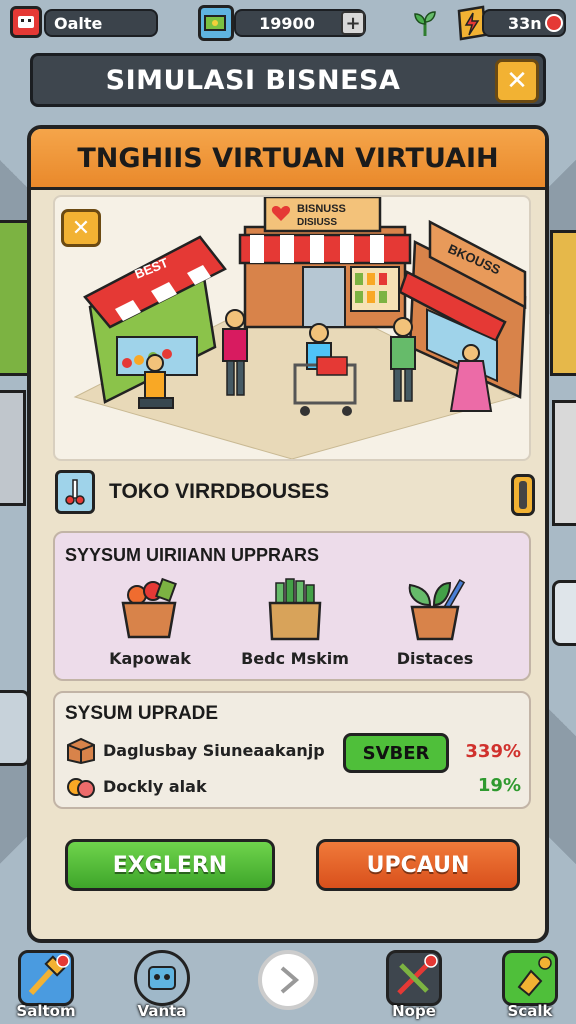 This screenshot has width=576, height=1024. What do you see at coordinates (564, 613) in the screenshot?
I see `car-right` at bounding box center [564, 613].